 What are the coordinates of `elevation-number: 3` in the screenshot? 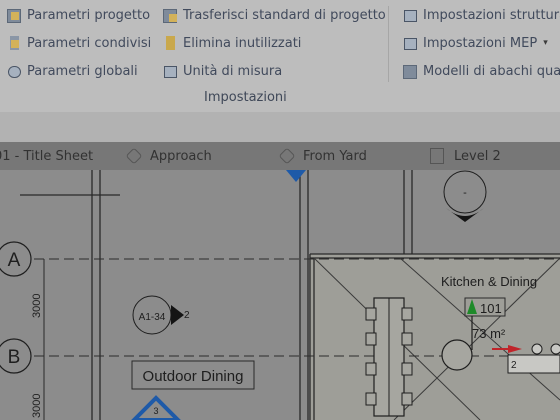 It's located at (155, 411).